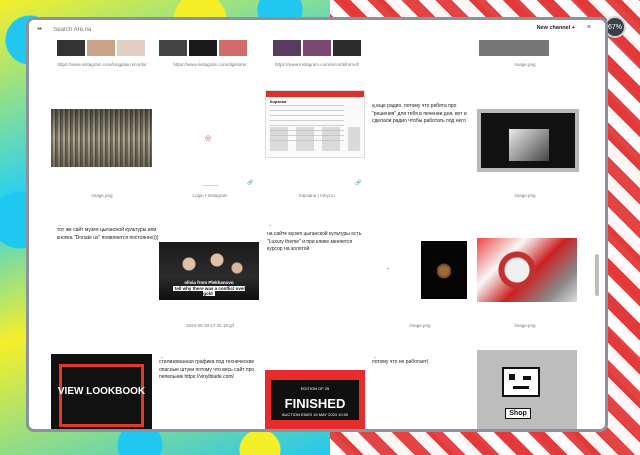 The height and width of the screenshot is (455, 640). I want to click on finished-edition: EDITION OF 25, so click(315, 388).